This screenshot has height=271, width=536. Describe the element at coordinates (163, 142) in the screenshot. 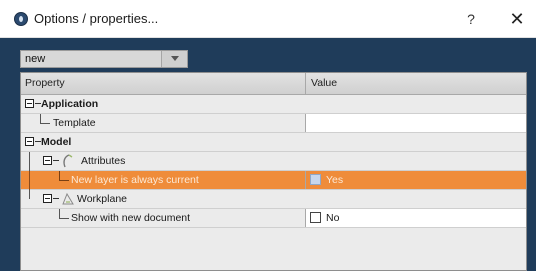

I see `property-cell: Model` at that location.